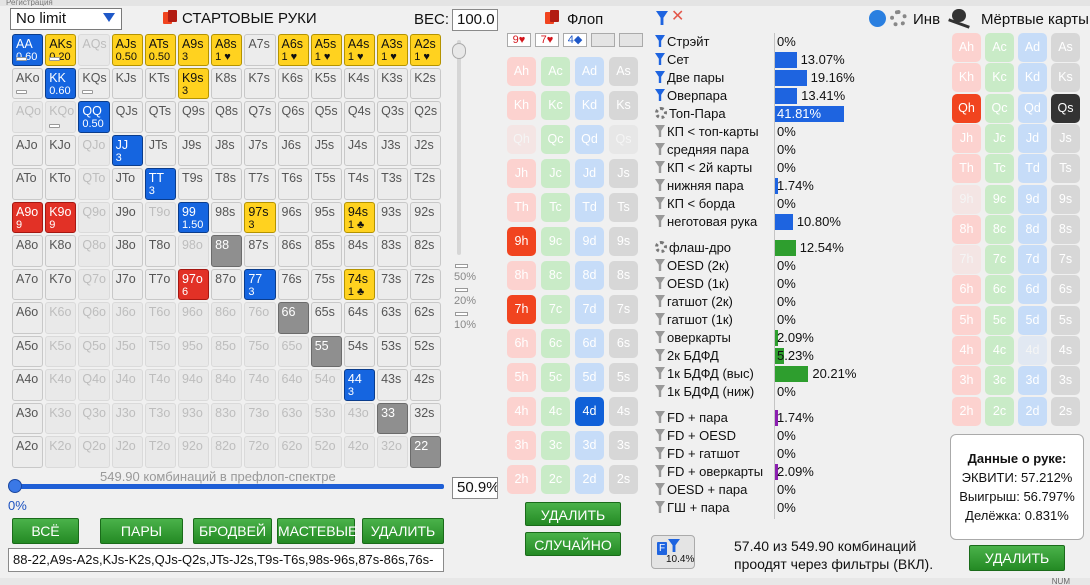  What do you see at coordinates (877, 18) in the screenshot?
I see `refresh-icon` at bounding box center [877, 18].